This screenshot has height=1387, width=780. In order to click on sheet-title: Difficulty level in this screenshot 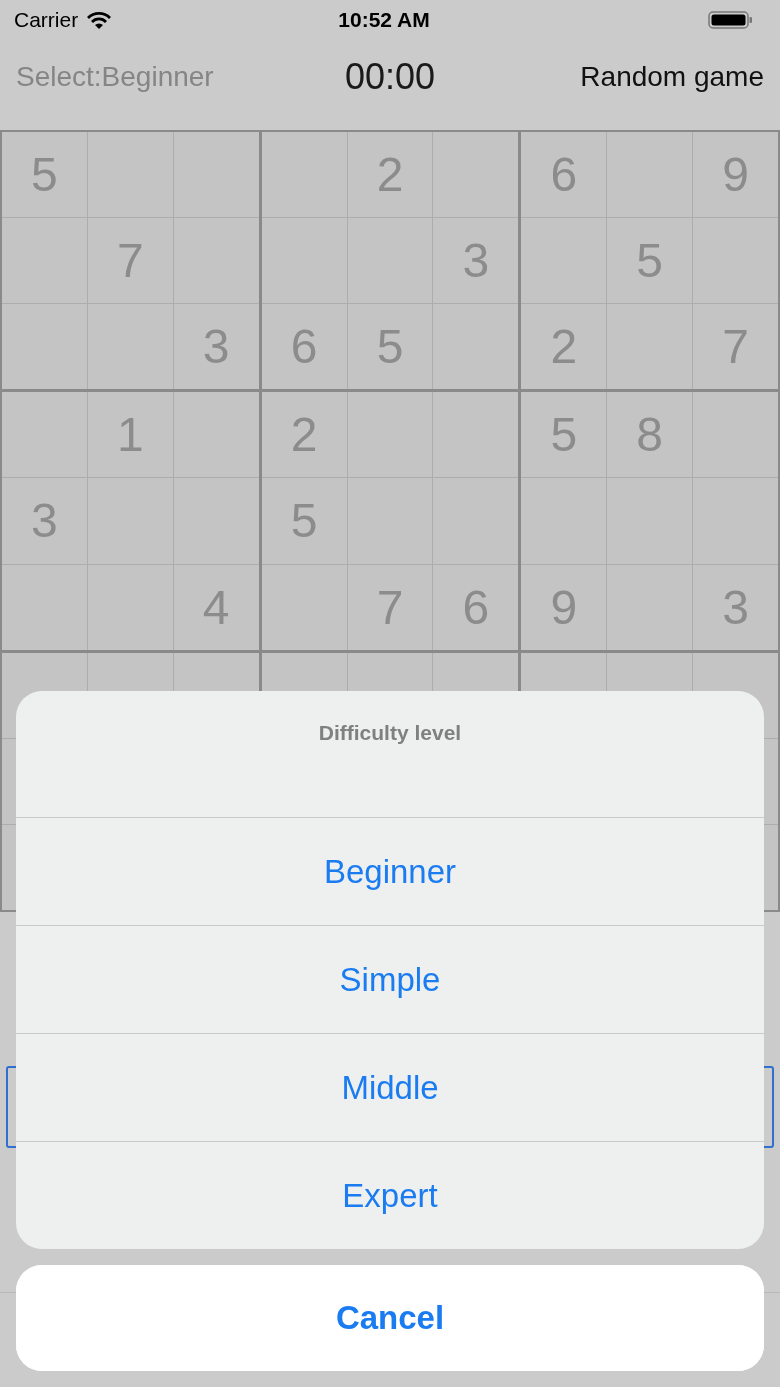, I will do `click(390, 733)`.